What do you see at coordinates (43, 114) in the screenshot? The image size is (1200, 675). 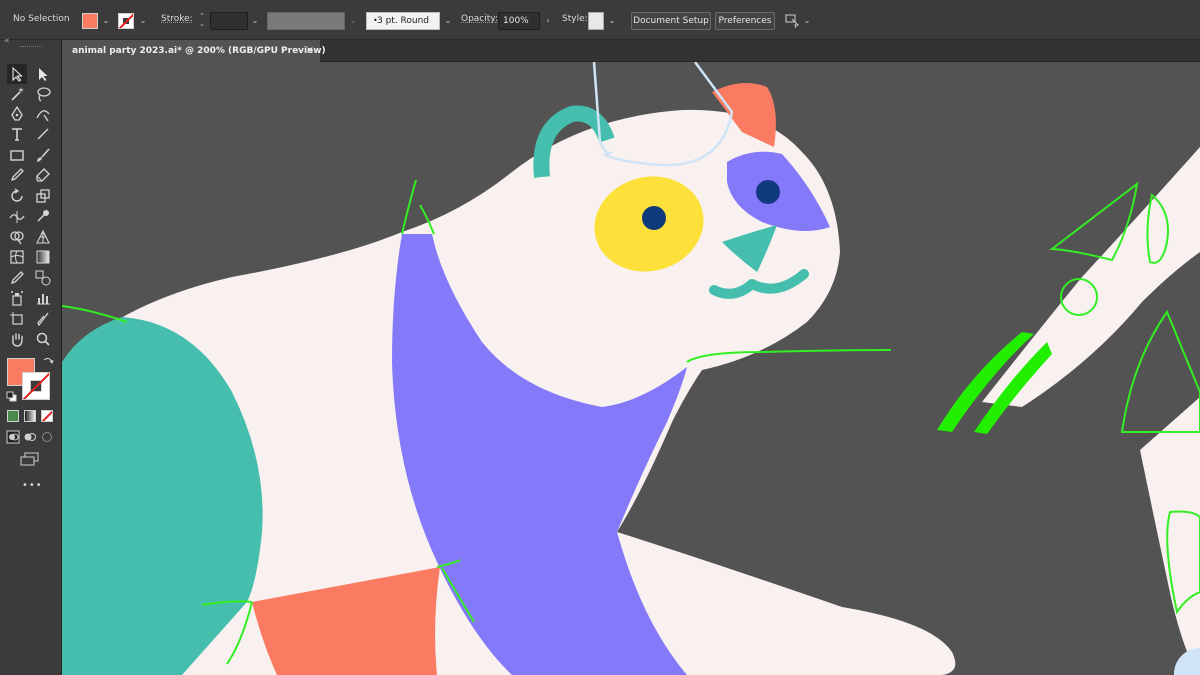 I see `curvature-tool-icon` at bounding box center [43, 114].